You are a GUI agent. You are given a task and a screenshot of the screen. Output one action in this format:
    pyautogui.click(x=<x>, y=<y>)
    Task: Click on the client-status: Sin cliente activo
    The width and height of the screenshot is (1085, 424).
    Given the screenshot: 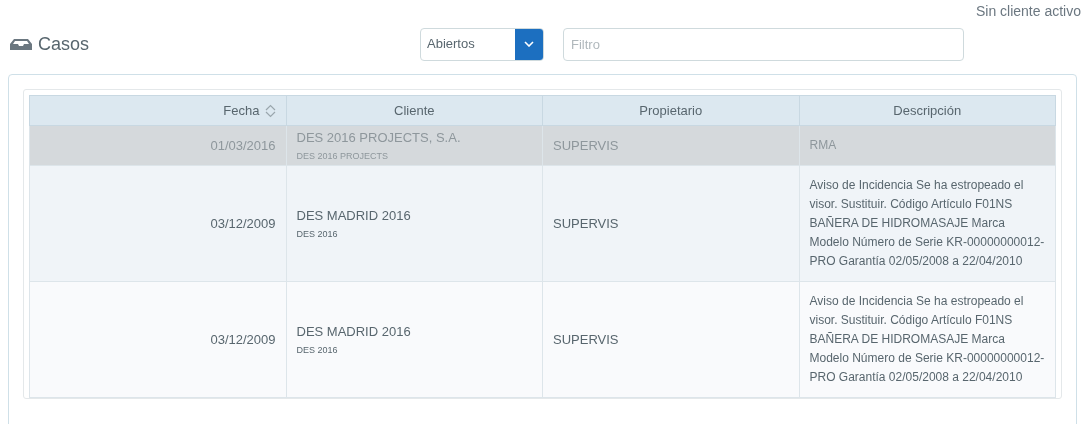 What is the action you would take?
    pyautogui.click(x=1028, y=11)
    